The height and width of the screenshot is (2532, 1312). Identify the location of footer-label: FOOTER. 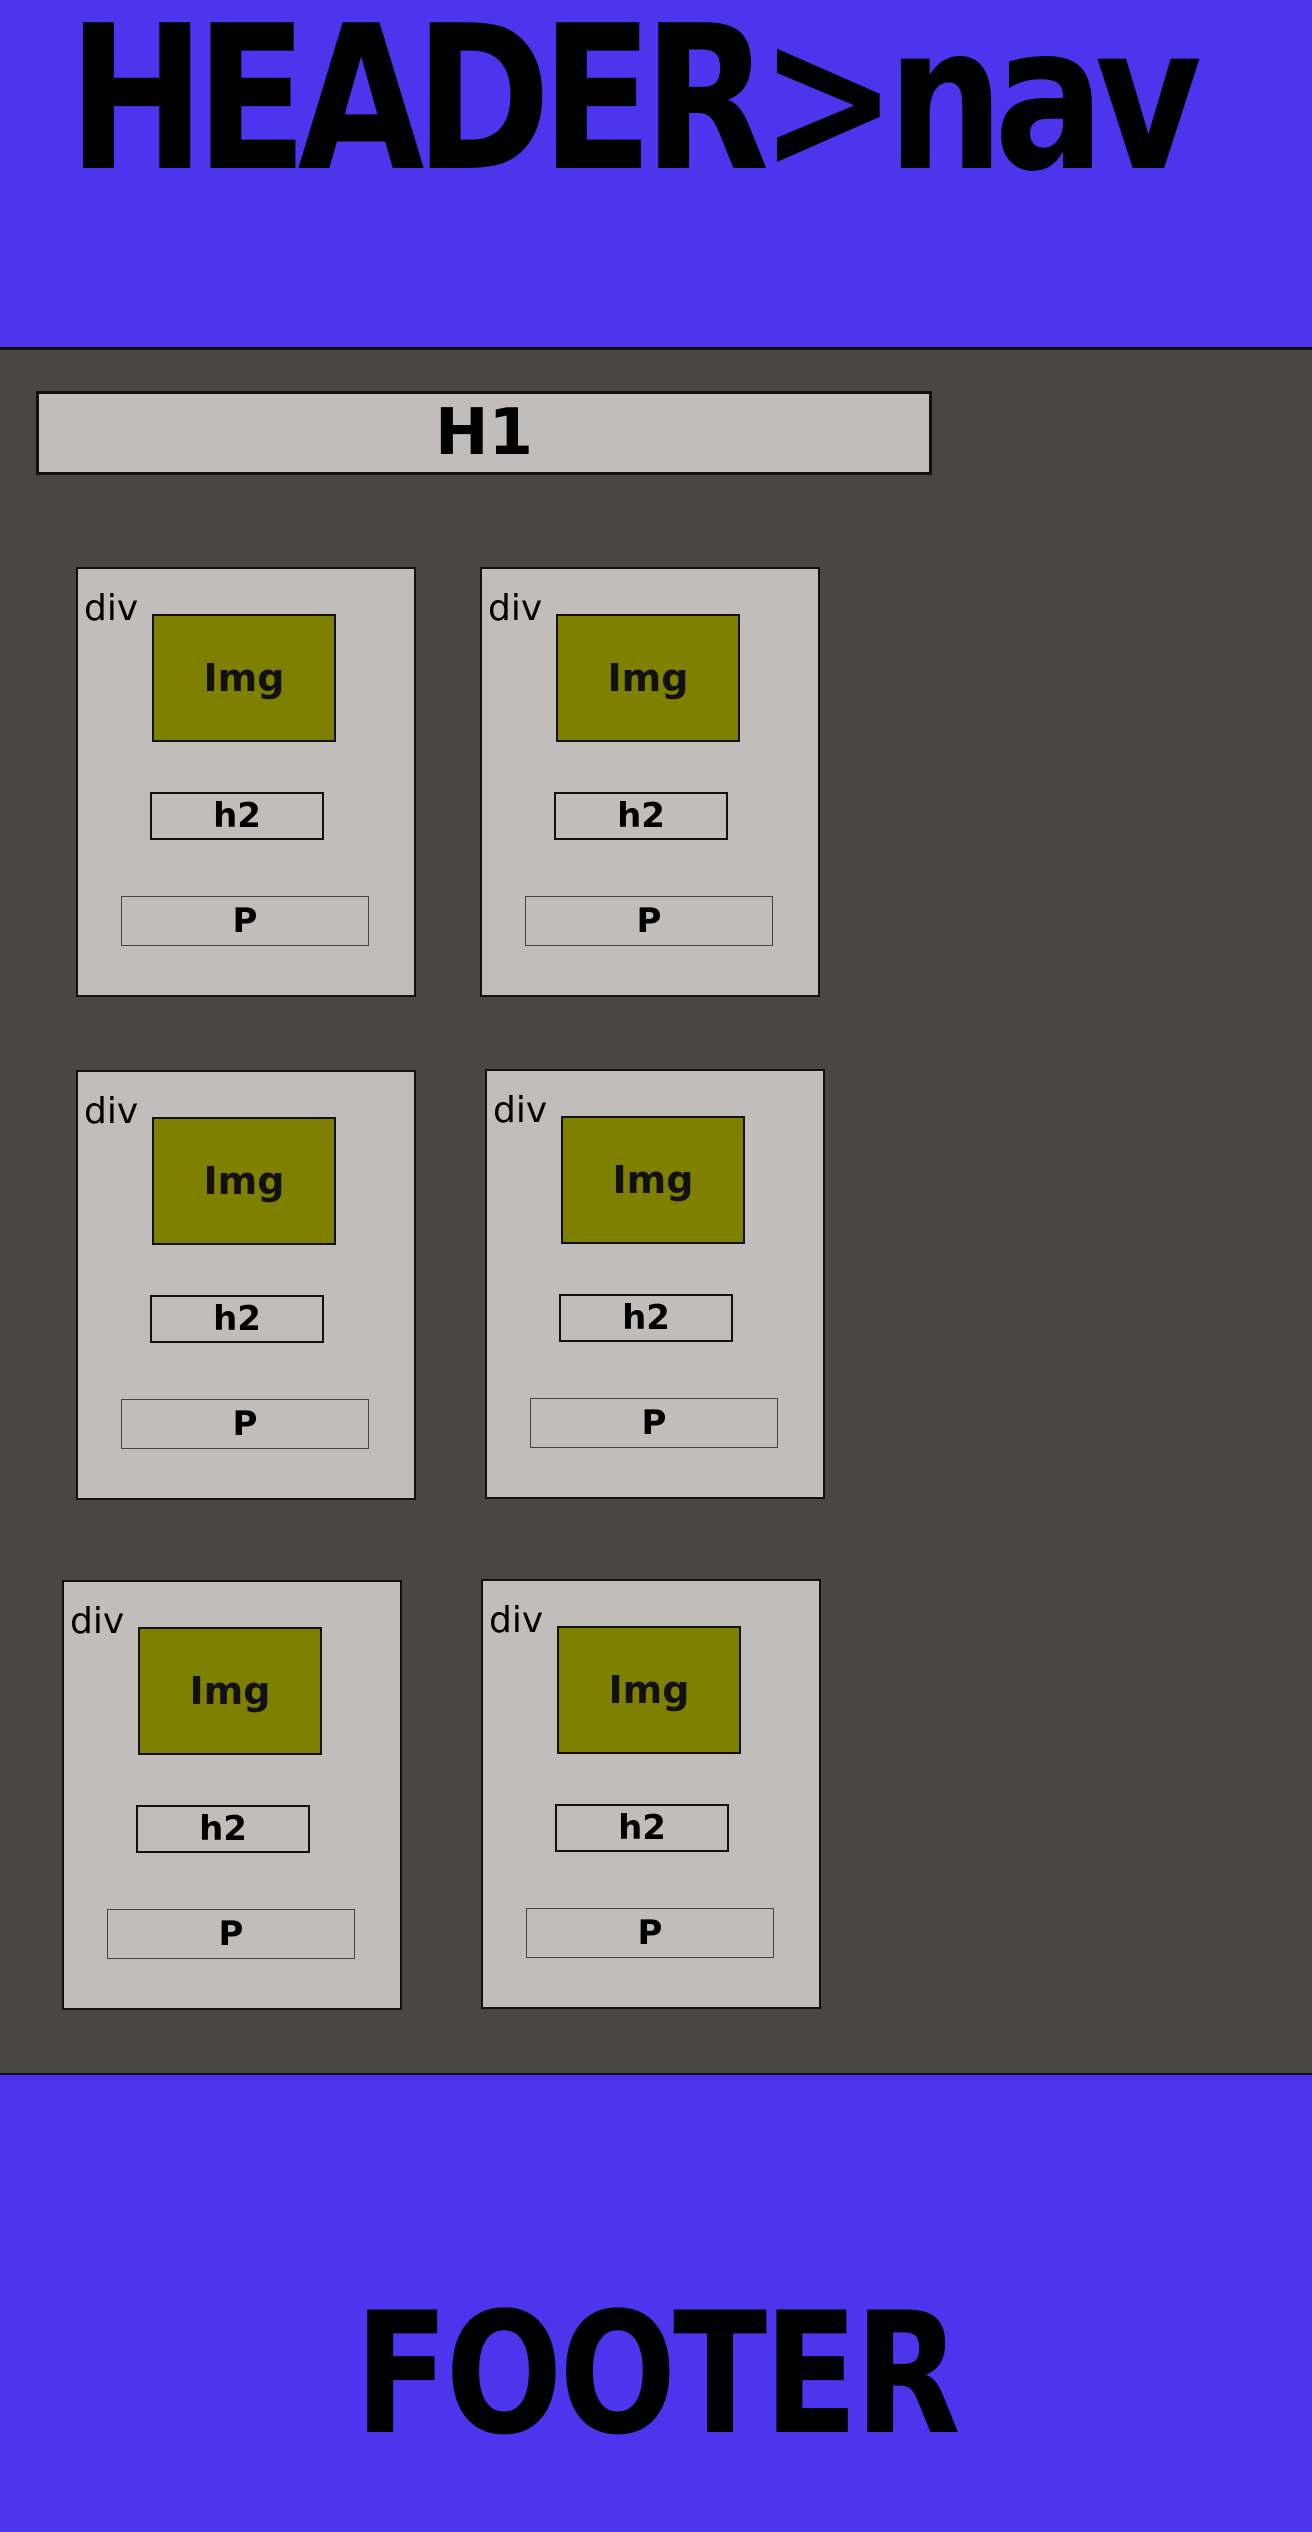
(657, 2374).